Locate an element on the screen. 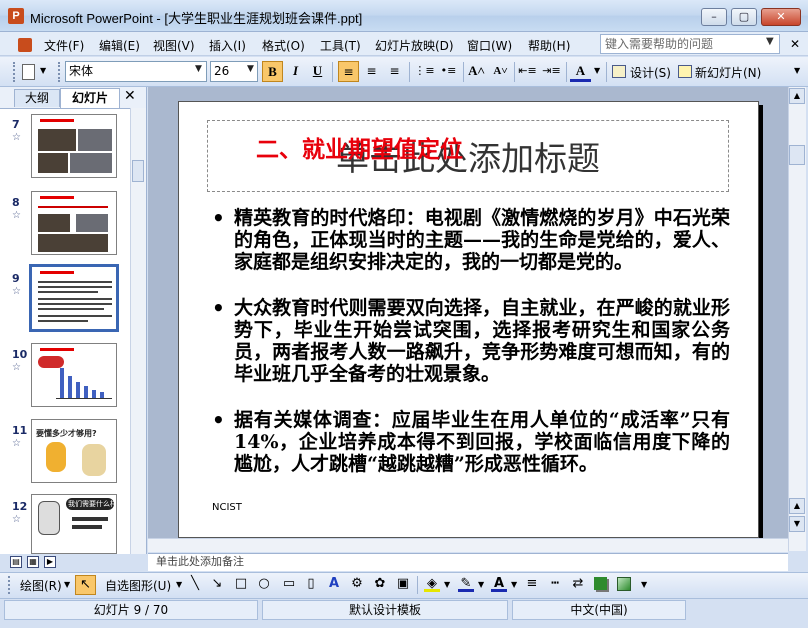  slide-thumbnail-11: 要懂多少才够用? is located at coordinates (74, 451).